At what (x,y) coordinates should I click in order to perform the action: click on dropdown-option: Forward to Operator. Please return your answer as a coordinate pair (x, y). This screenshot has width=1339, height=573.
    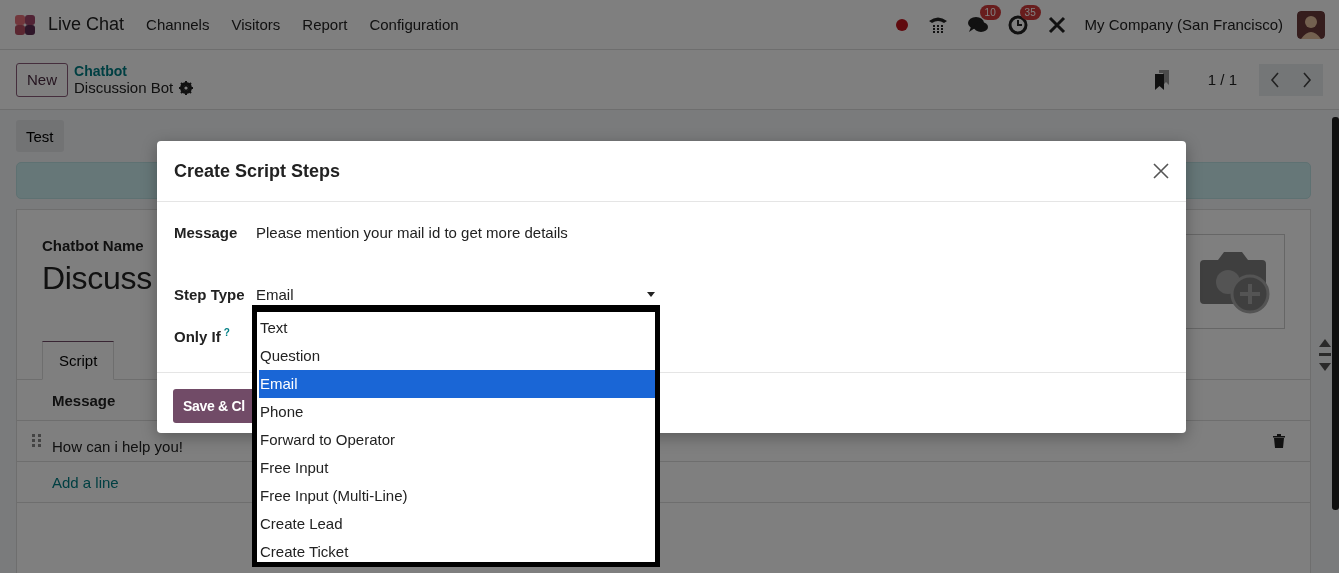
    Looking at the image, I should click on (457, 440).